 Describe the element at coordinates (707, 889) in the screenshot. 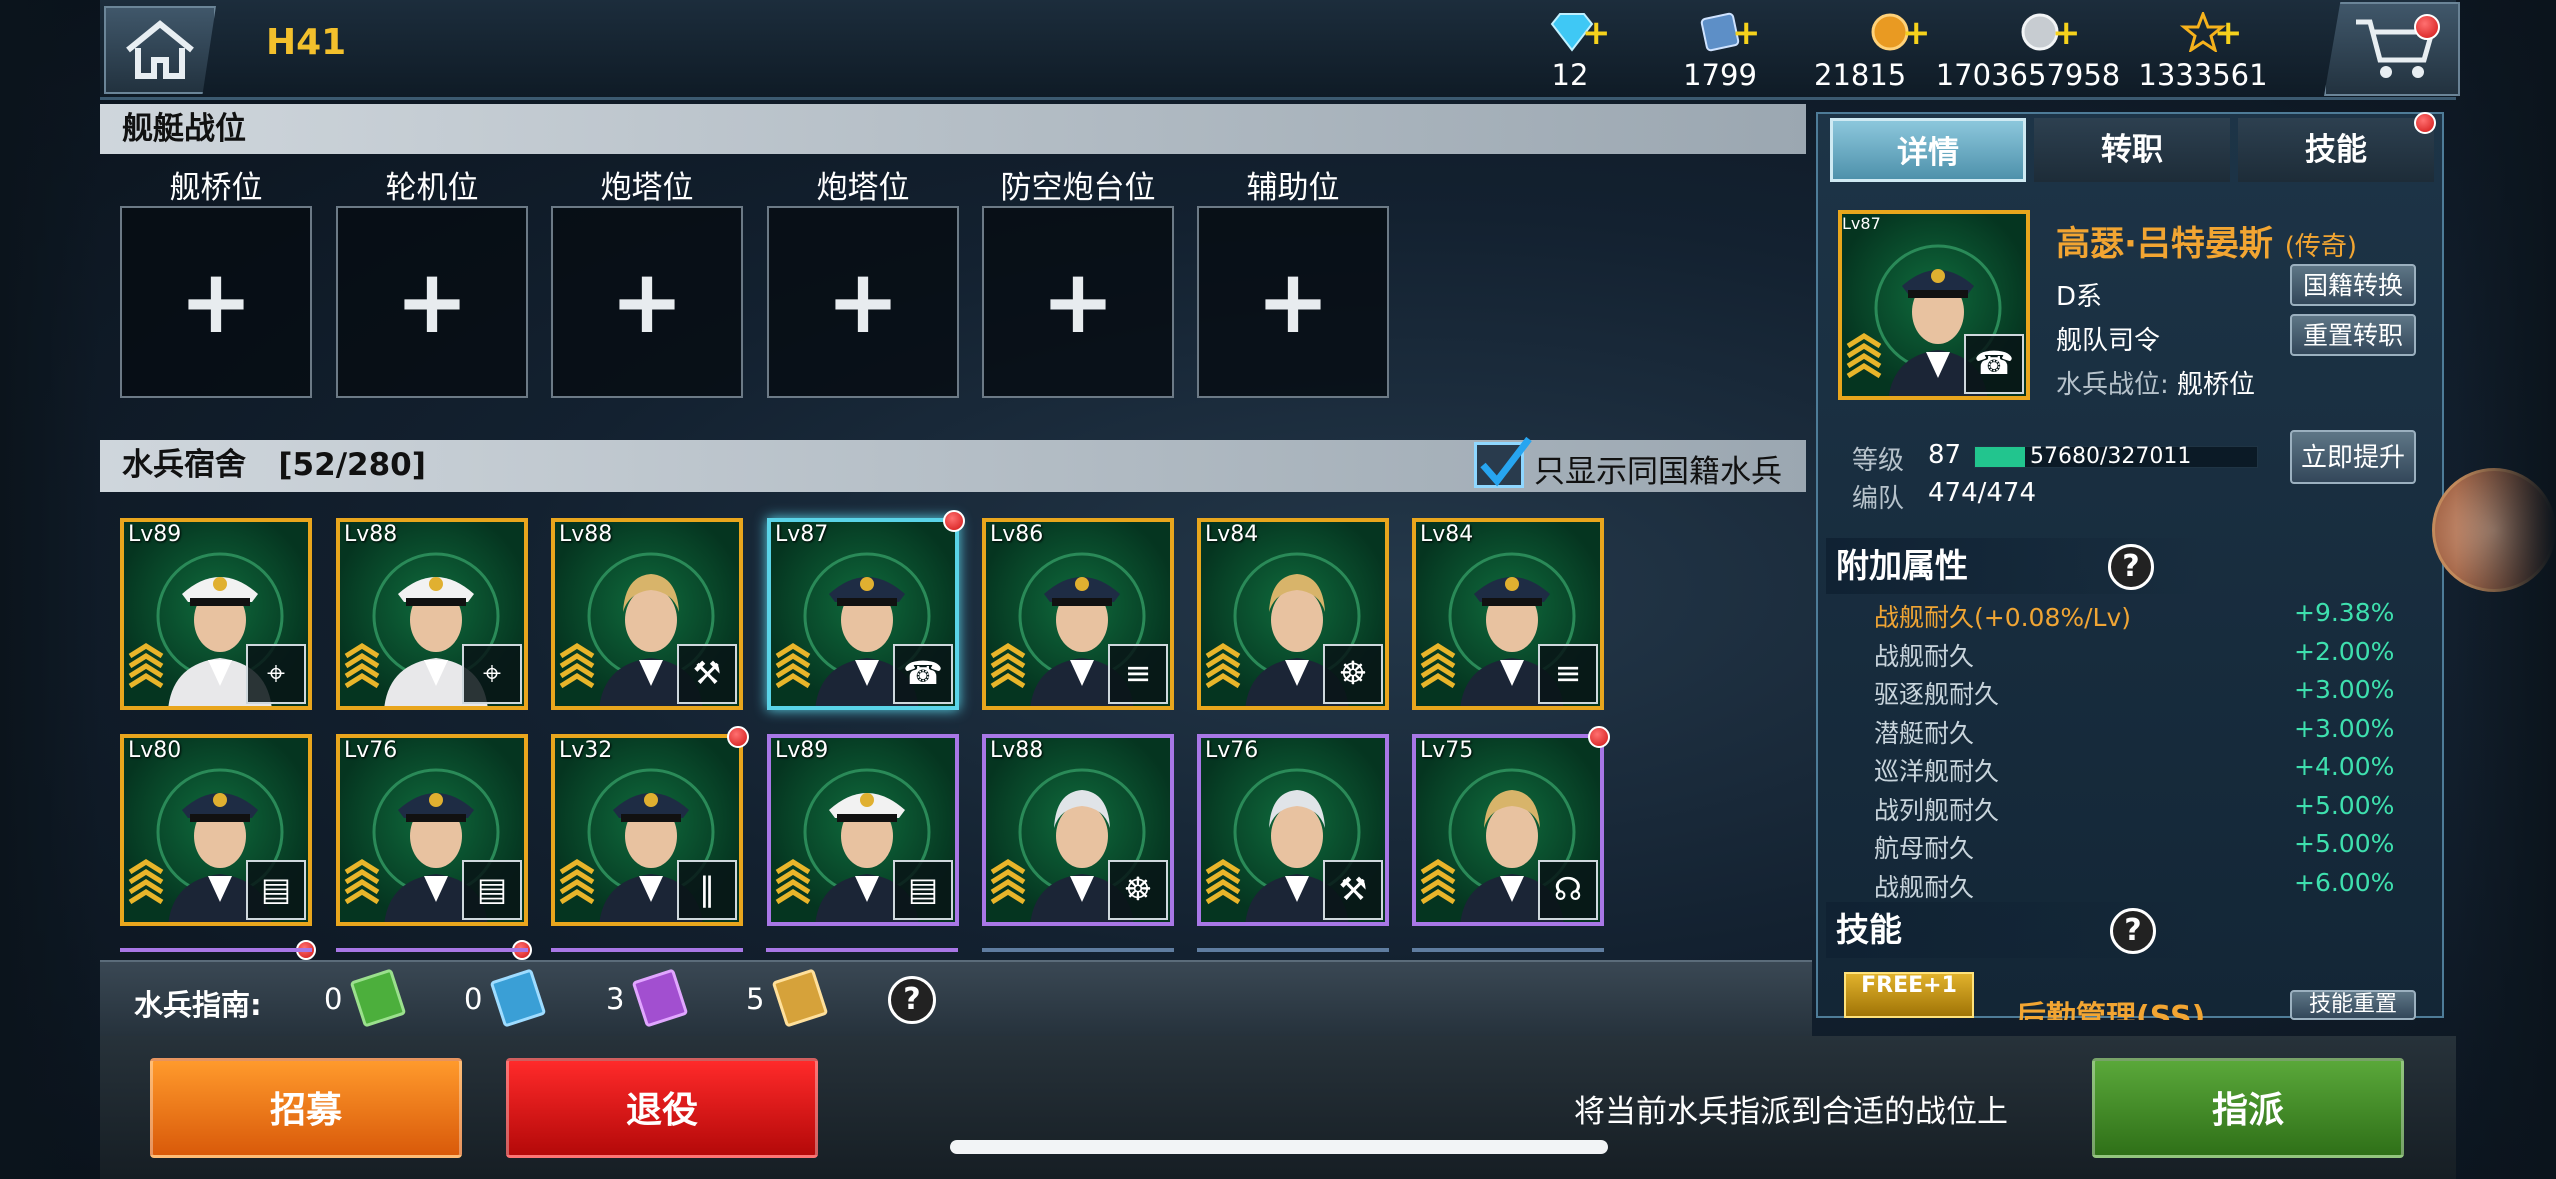

I see `role-glyph: ‖` at that location.